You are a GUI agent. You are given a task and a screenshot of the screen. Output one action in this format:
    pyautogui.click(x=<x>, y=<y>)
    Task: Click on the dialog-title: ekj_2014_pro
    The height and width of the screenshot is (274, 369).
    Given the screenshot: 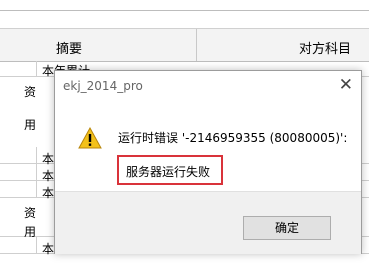 What is the action you would take?
    pyautogui.click(x=103, y=86)
    